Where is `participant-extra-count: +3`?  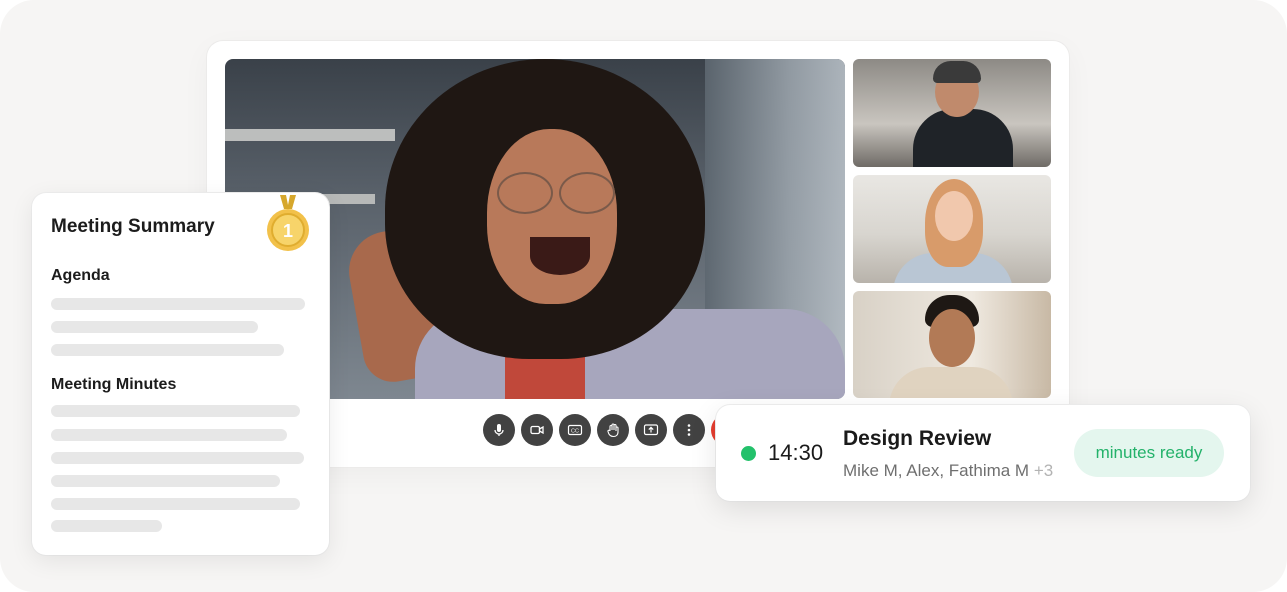 participant-extra-count: +3 is located at coordinates (1043, 470).